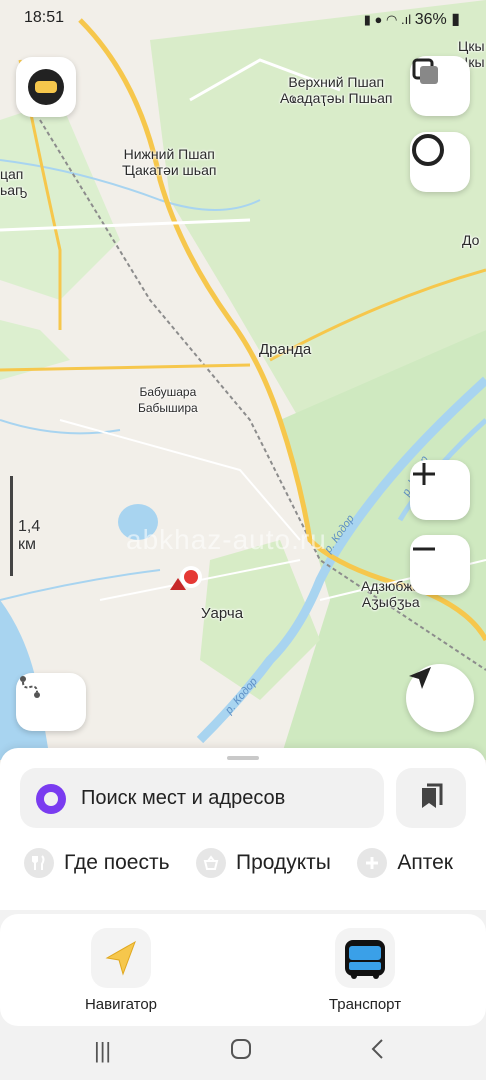 The height and width of the screenshot is (1080, 486). What do you see at coordinates (30, 687) in the screenshot?
I see `route-icon` at bounding box center [30, 687].